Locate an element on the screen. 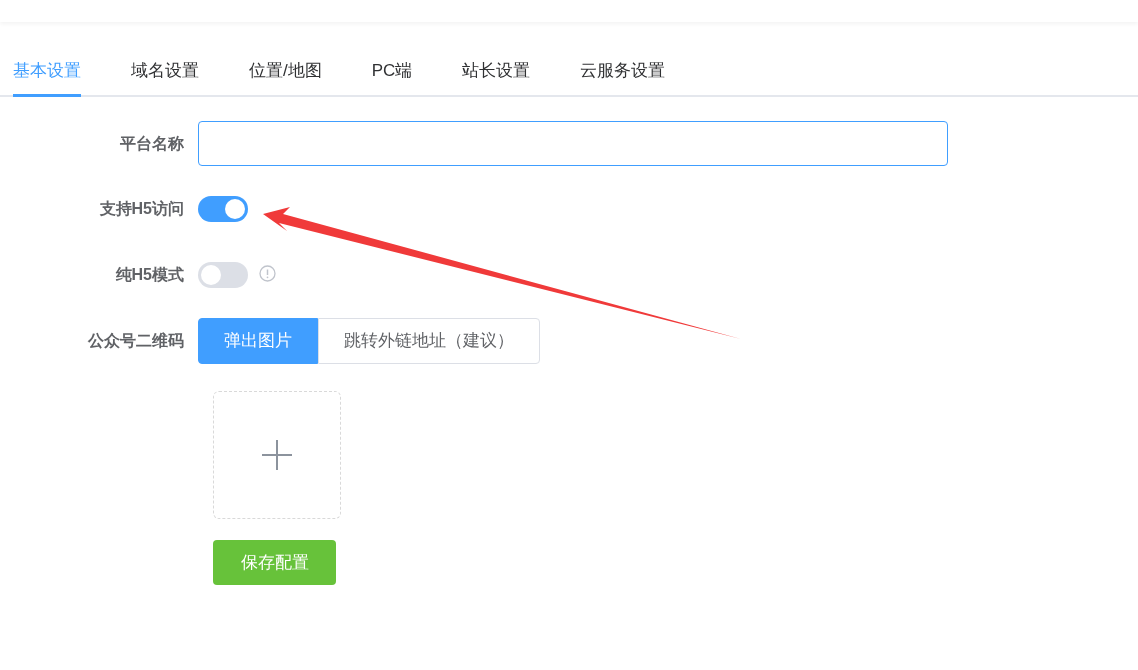 The width and height of the screenshot is (1138, 670). tab: 云服务设置 is located at coordinates (623, 77).